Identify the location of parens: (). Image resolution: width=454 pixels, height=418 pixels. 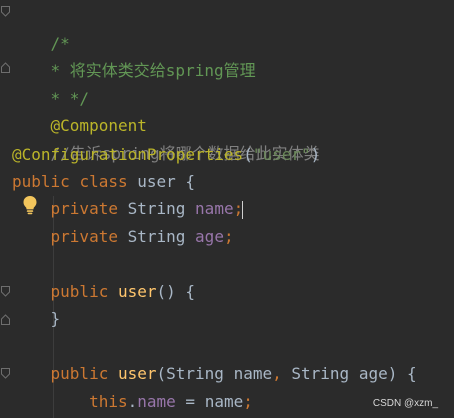
(166, 291).